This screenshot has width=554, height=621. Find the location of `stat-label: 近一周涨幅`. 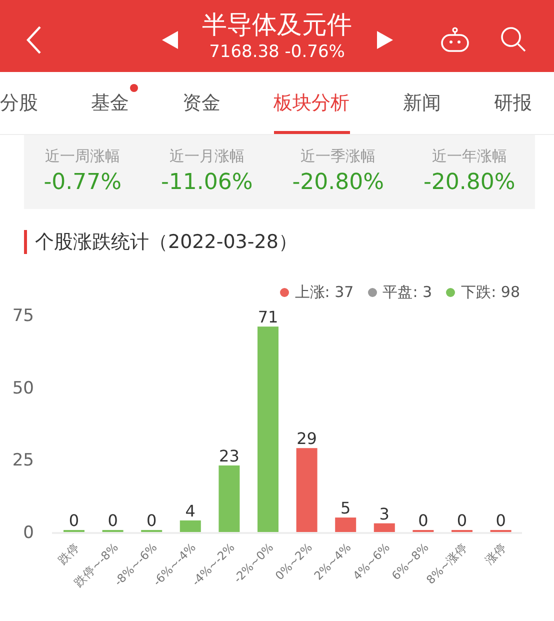

stat-label: 近一周涨幅 is located at coordinates (82, 156).